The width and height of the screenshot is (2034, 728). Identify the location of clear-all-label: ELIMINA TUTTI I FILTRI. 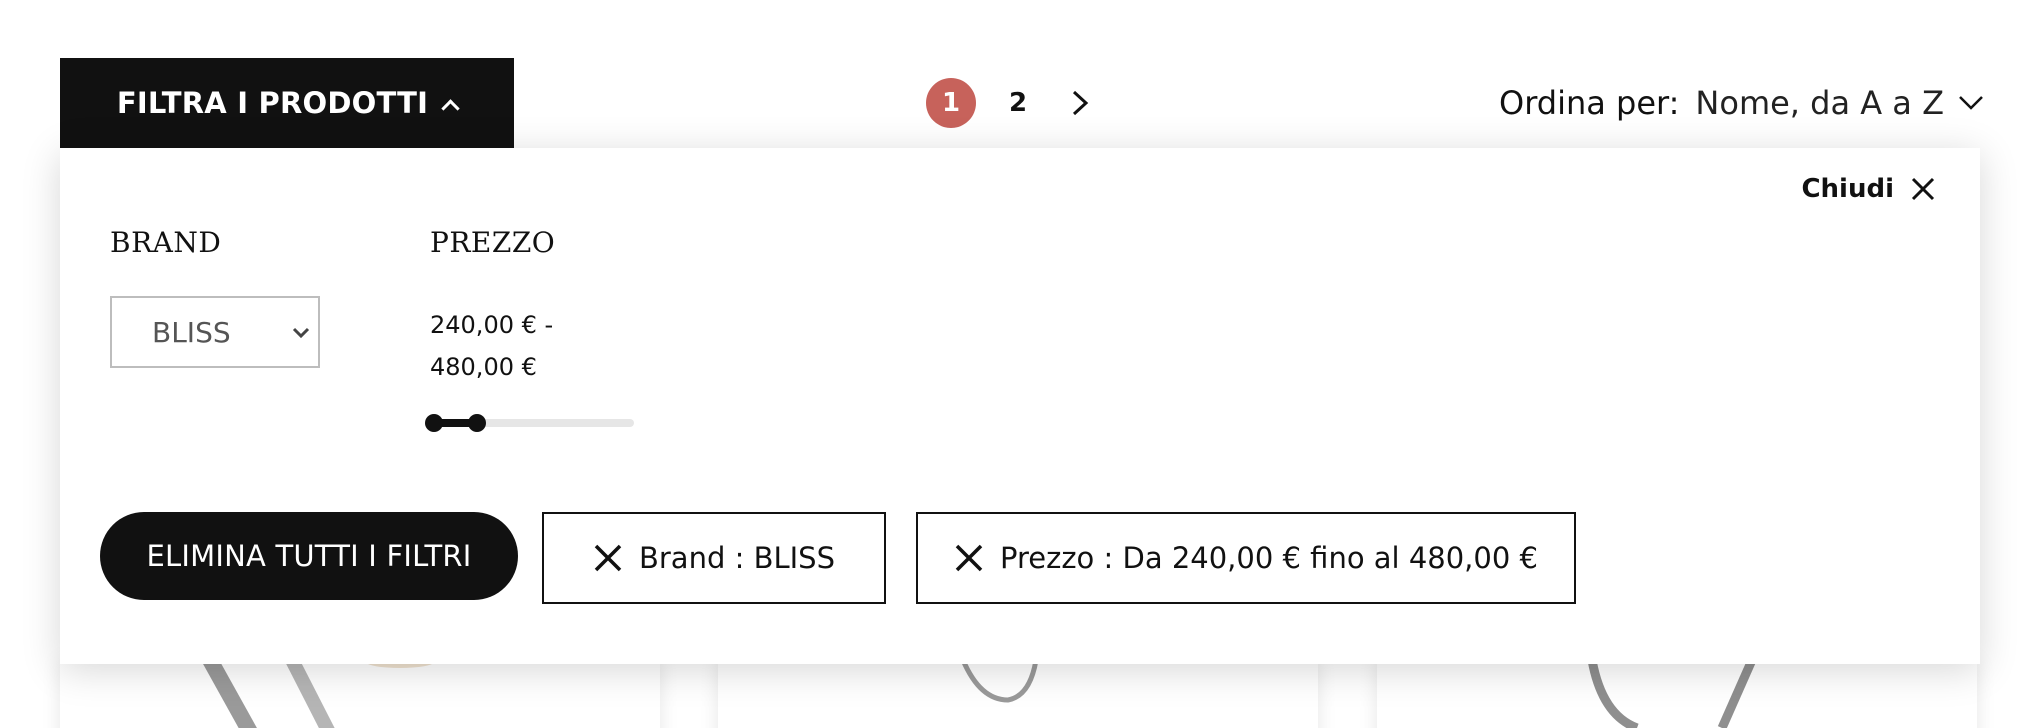
(309, 556).